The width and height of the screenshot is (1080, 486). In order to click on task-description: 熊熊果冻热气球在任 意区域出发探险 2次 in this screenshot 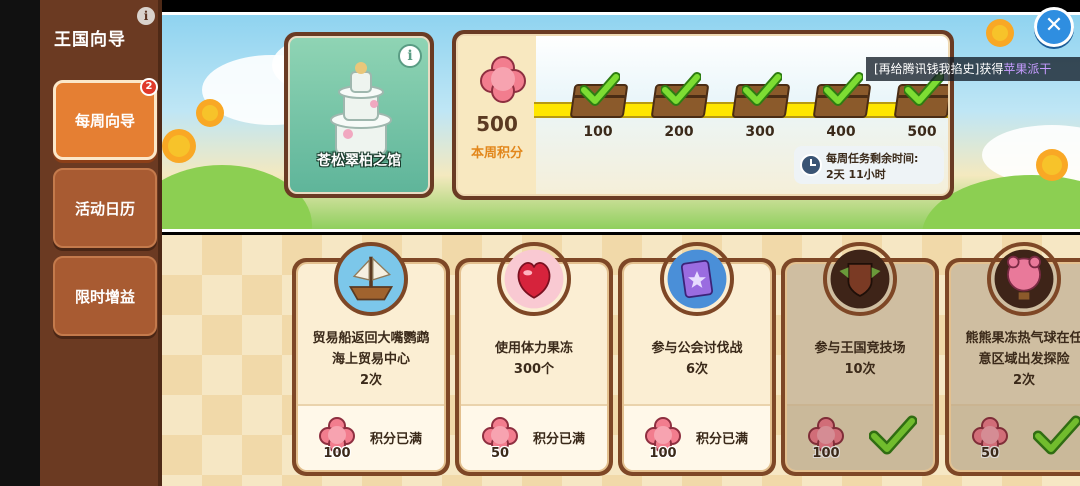, I will do `click(1020, 359)`.